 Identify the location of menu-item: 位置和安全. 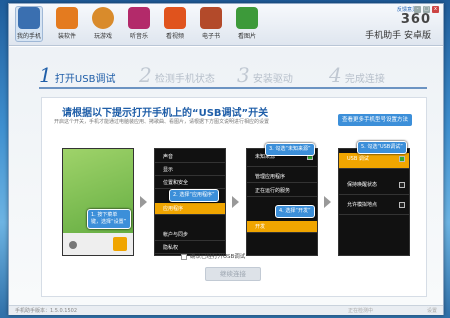
(190, 183).